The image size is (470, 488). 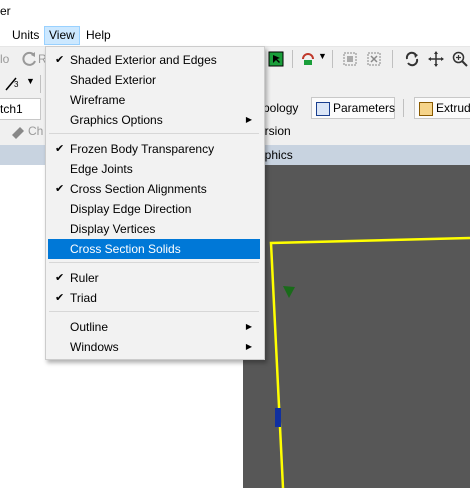 What do you see at coordinates (20, 109) in the screenshot?
I see `sketch-selector: tch1` at bounding box center [20, 109].